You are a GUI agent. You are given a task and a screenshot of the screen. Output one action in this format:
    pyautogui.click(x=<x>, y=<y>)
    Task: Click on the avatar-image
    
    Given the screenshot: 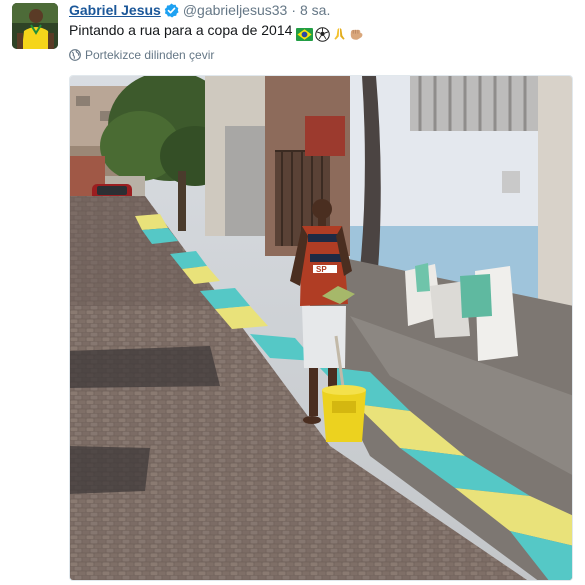 What is the action you would take?
    pyautogui.click(x=35, y=26)
    